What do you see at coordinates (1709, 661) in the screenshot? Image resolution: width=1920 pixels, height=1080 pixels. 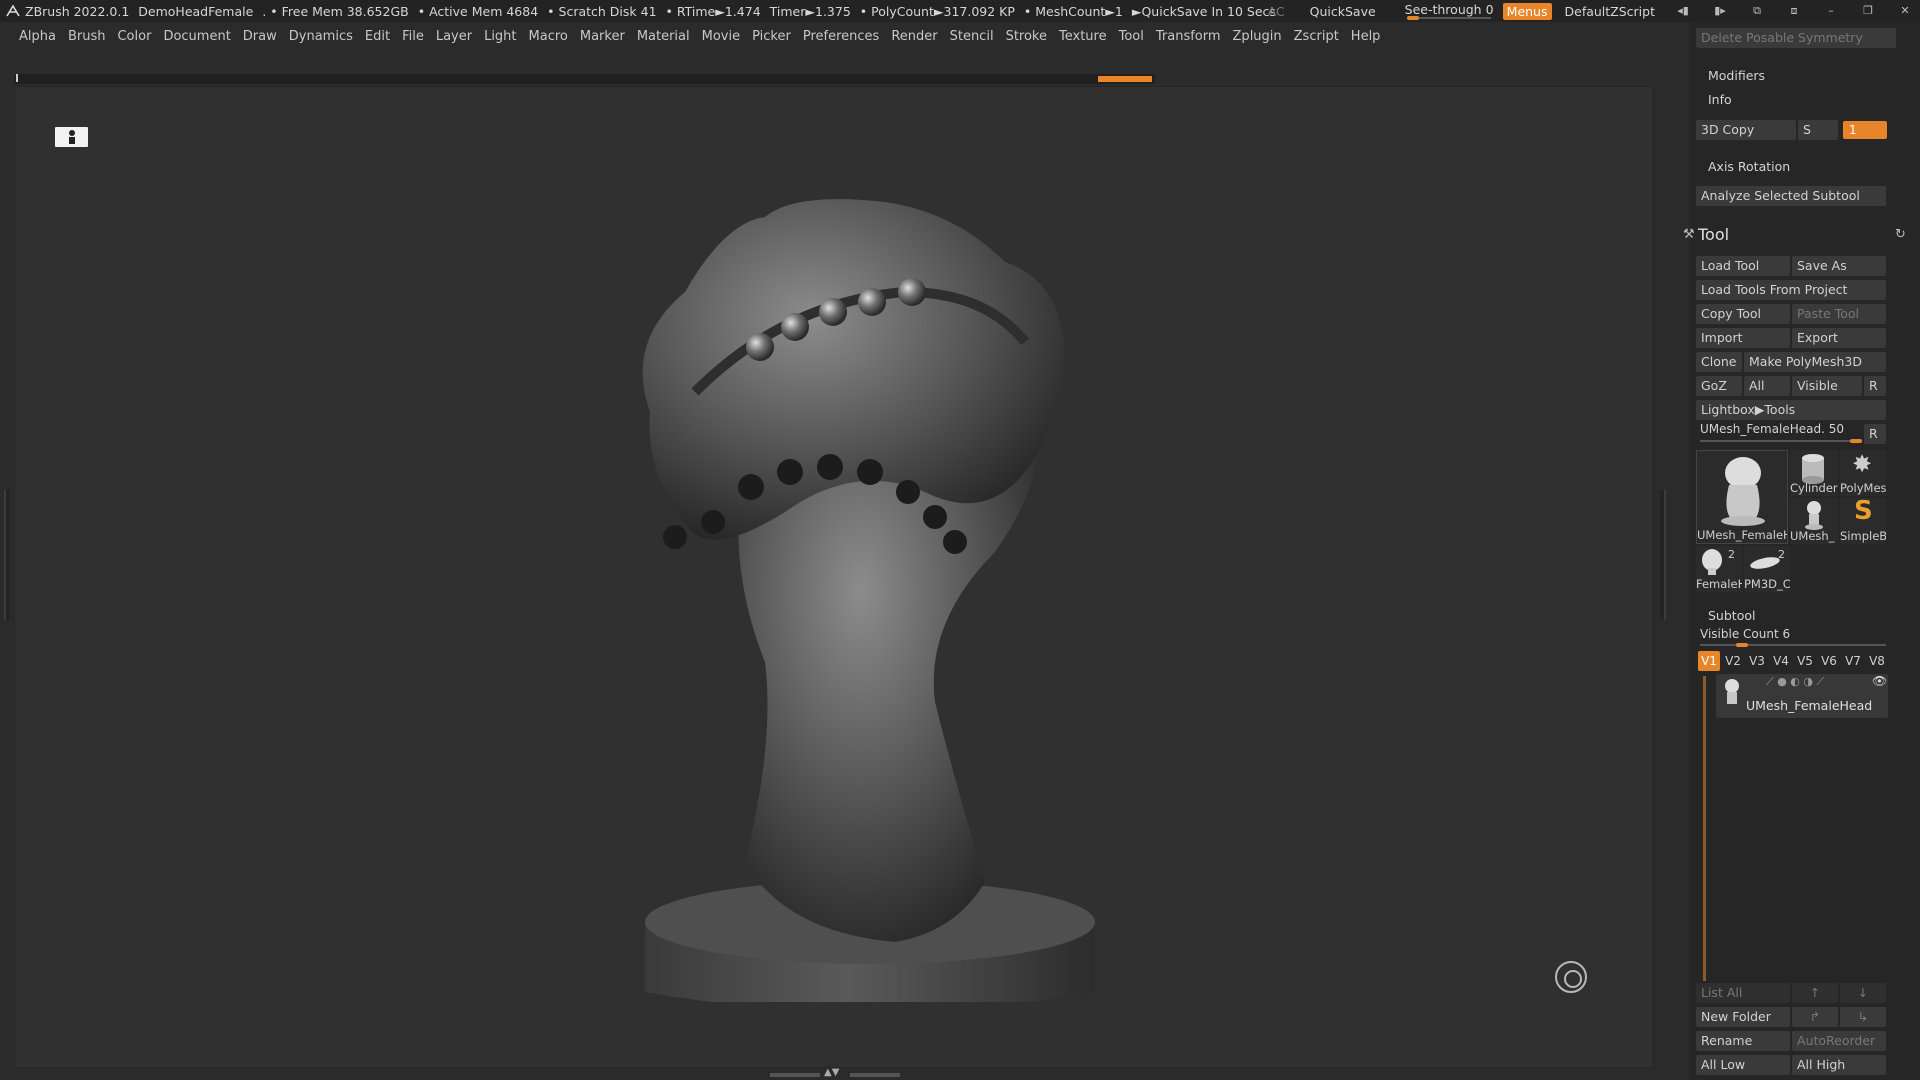 I see `v1-button: V1` at bounding box center [1709, 661].